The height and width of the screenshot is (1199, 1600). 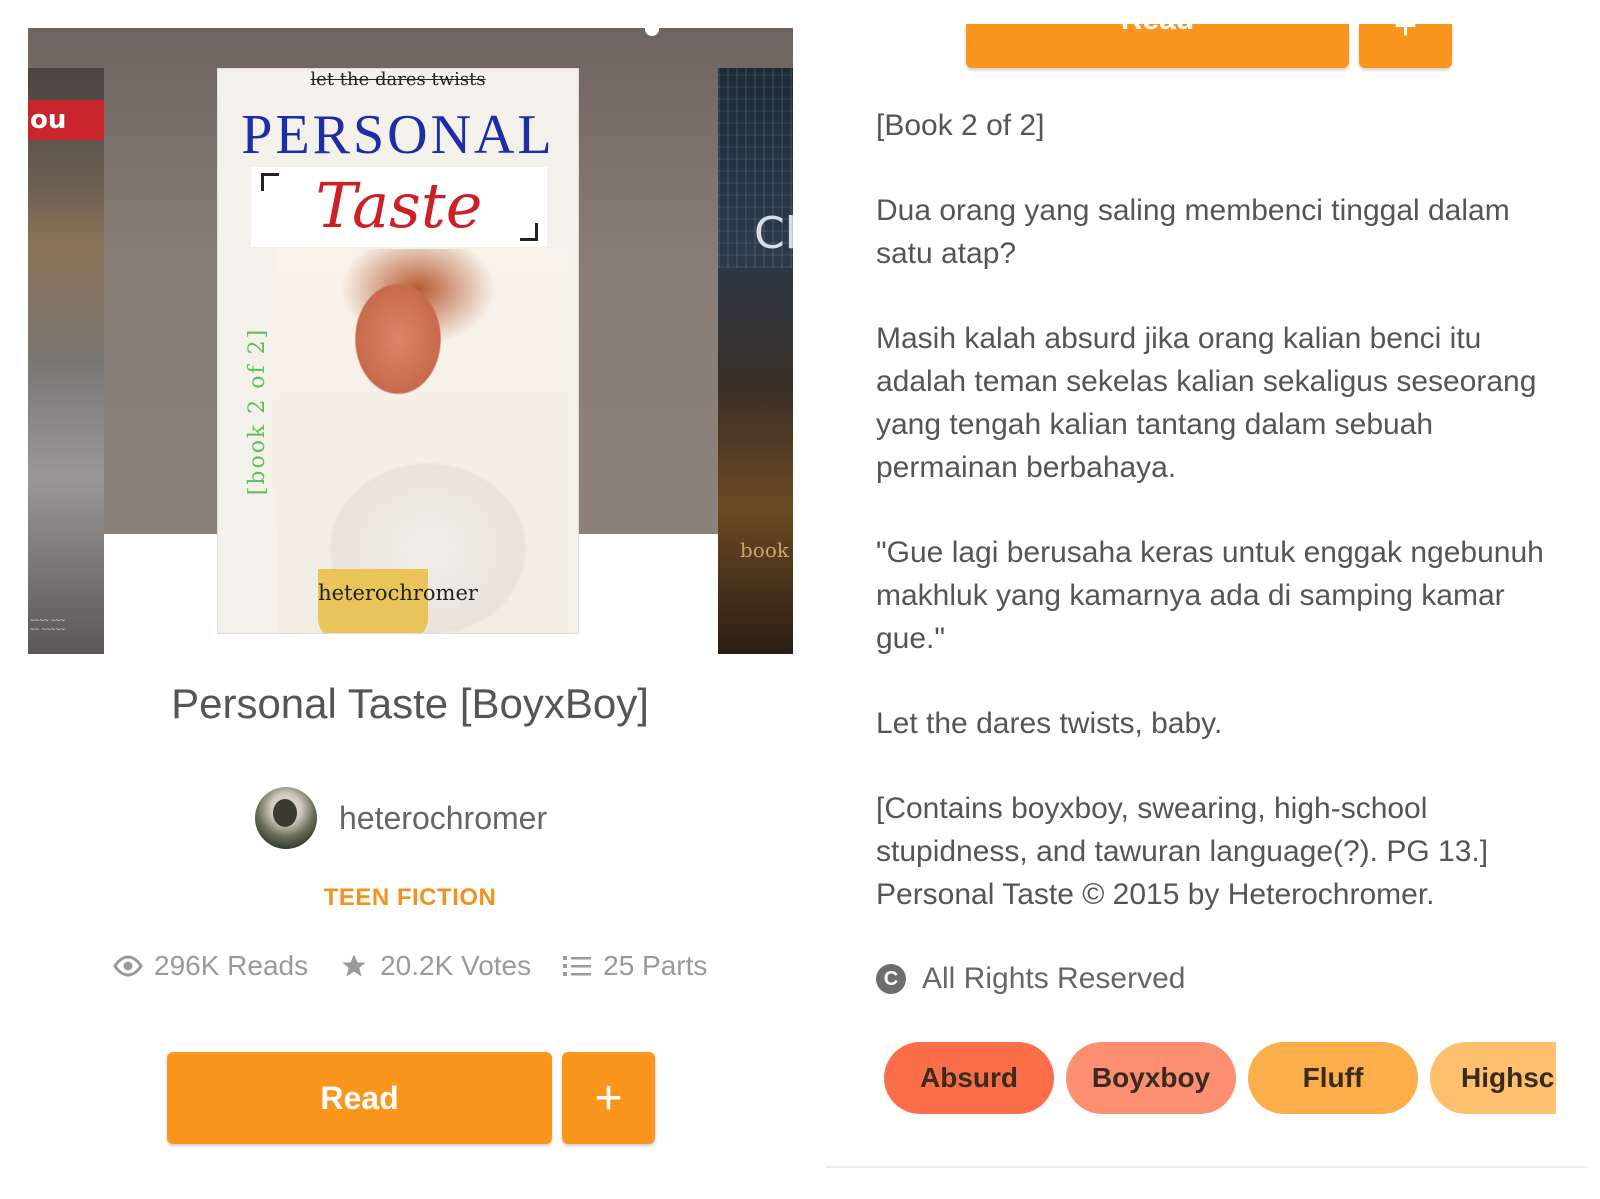 I want to click on tag-absurd: Absurd, so click(x=969, y=1078).